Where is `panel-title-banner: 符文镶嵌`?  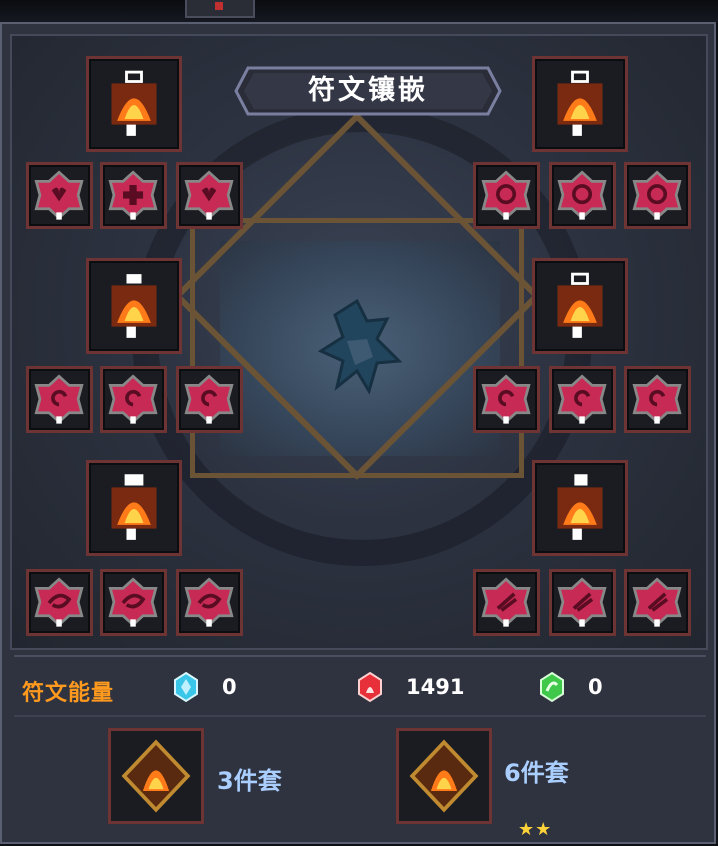
panel-title-banner: 符文镶嵌 is located at coordinates (368, 91).